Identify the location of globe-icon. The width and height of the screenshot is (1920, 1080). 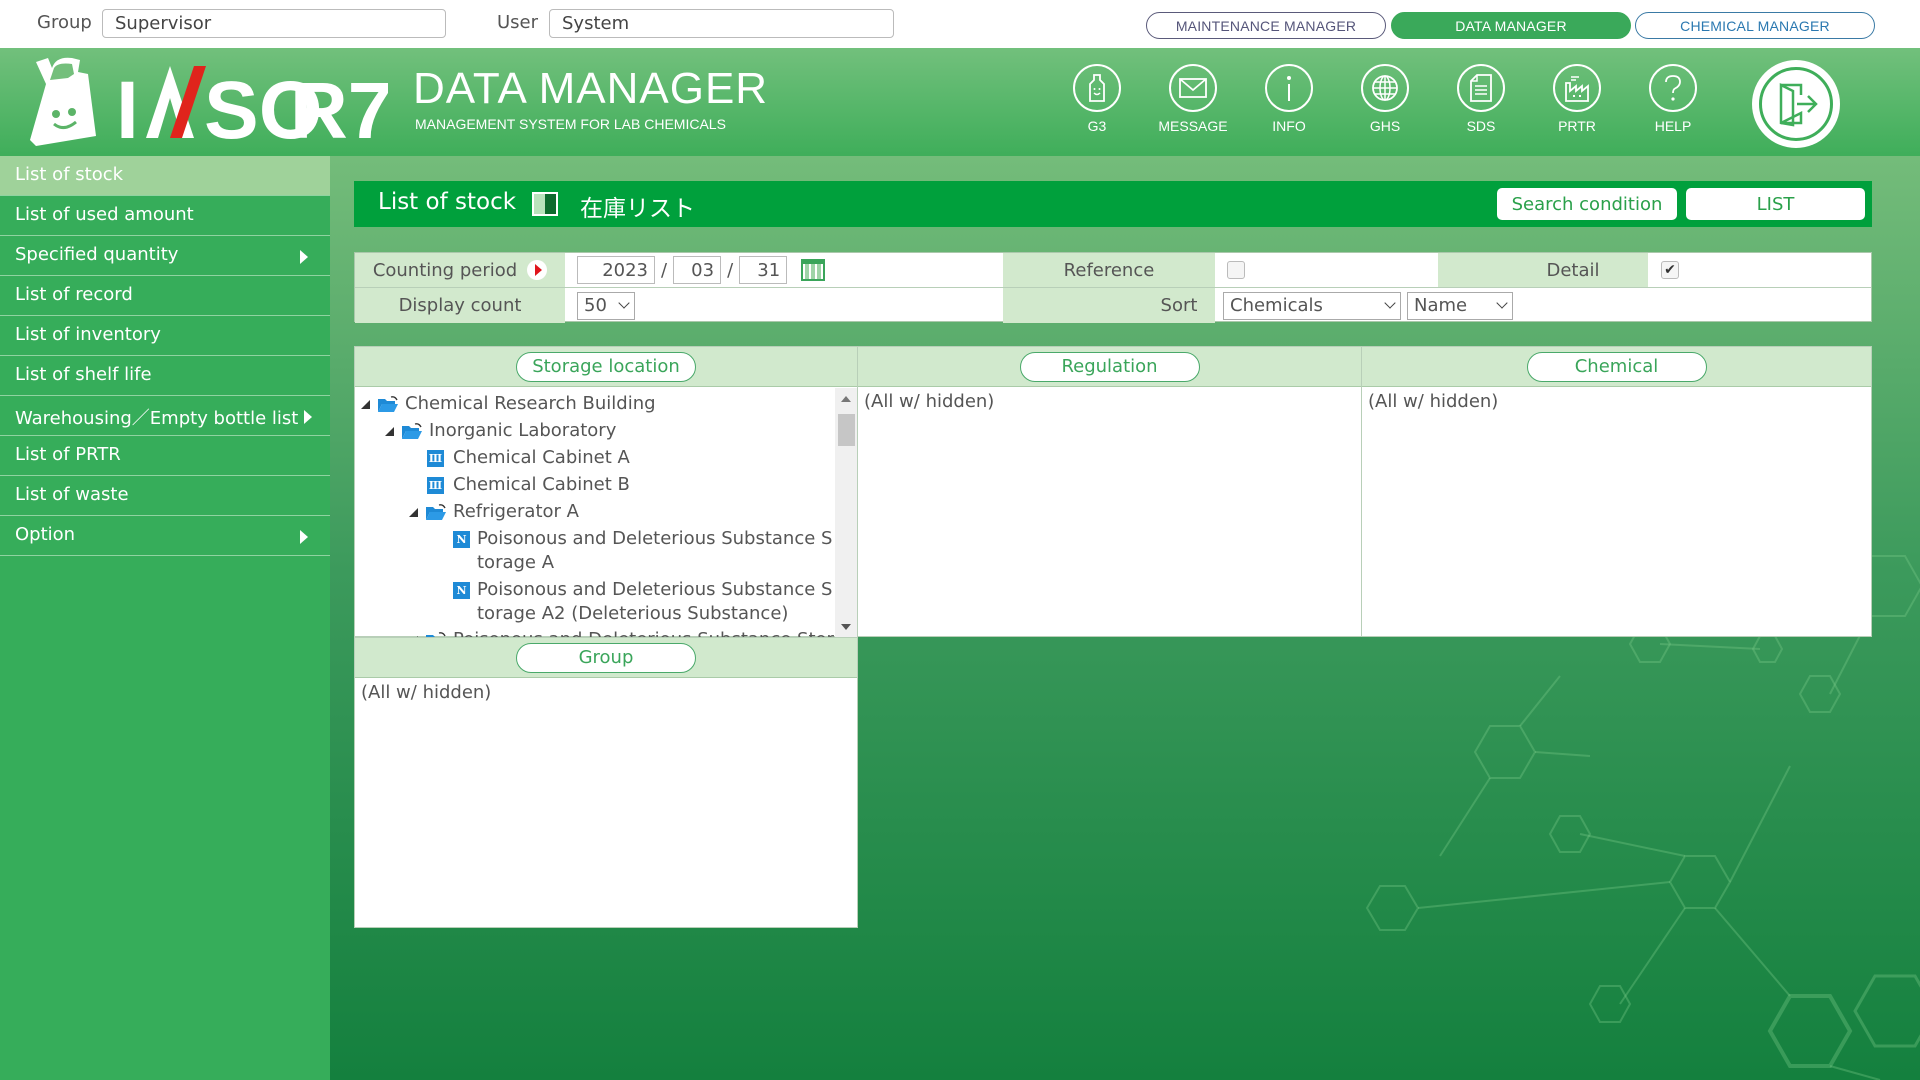
(1385, 88).